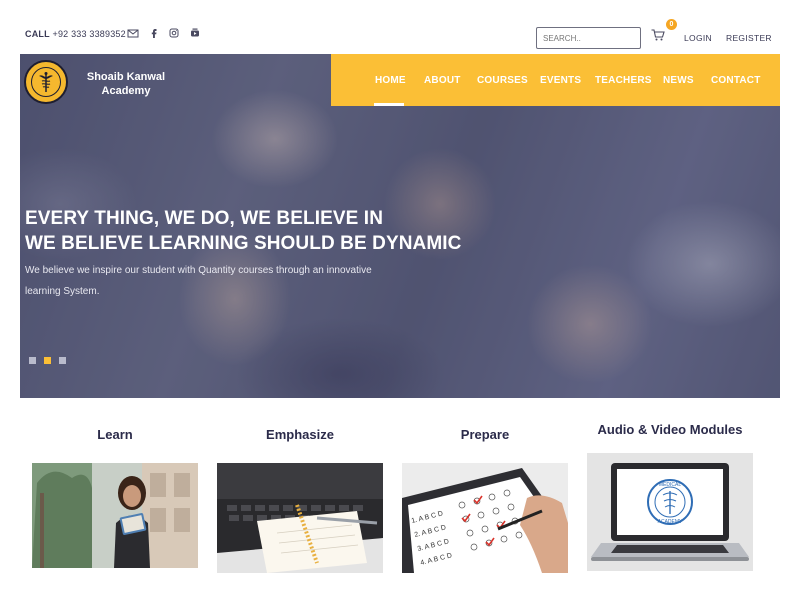 This screenshot has width=800, height=600. Describe the element at coordinates (698, 38) in the screenshot. I see `login-link: LOGIN` at that location.